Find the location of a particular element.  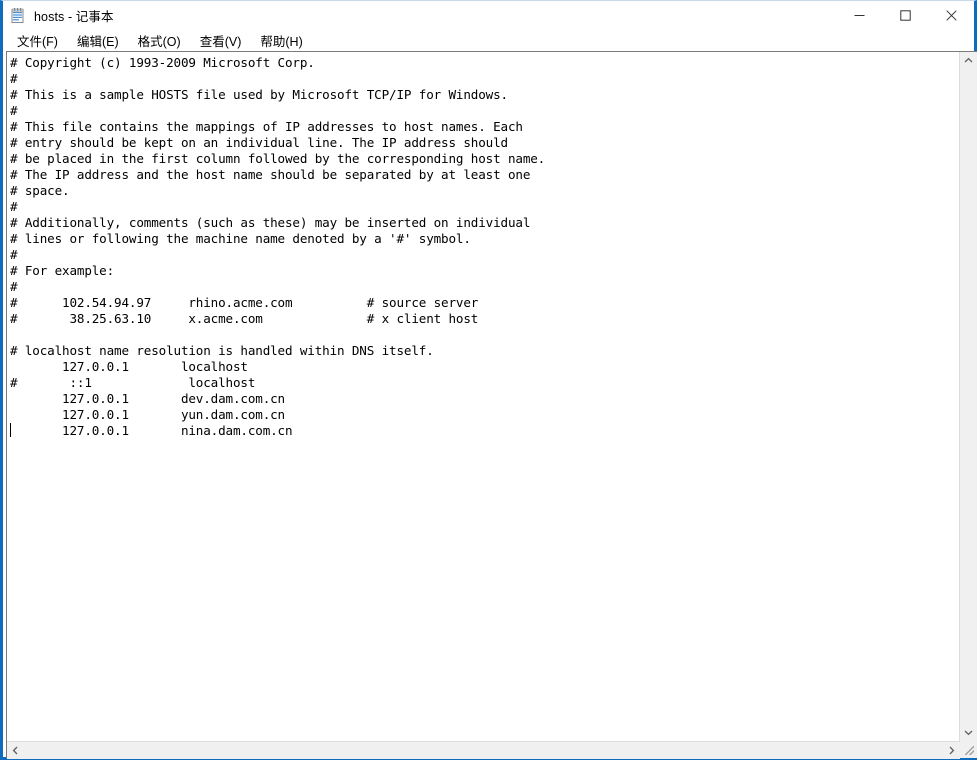

menu-file: 文件(F) is located at coordinates (37, 41).